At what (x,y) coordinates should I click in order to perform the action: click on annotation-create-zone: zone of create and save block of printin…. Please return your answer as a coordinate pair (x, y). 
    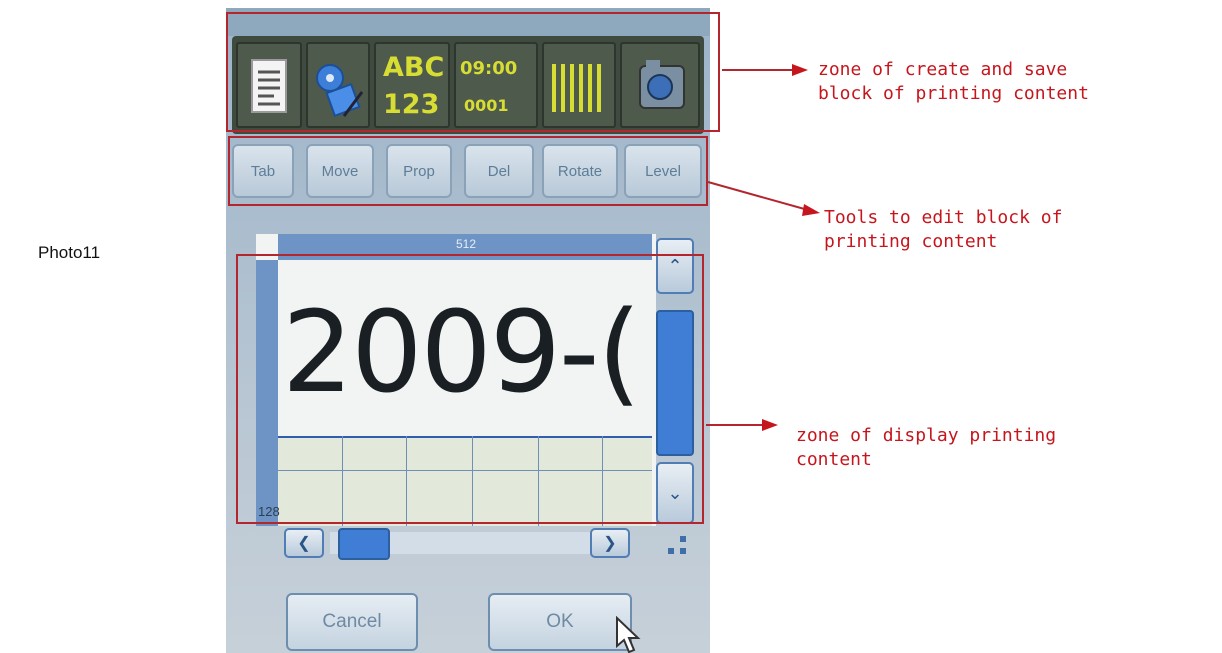
    Looking at the image, I should click on (953, 81).